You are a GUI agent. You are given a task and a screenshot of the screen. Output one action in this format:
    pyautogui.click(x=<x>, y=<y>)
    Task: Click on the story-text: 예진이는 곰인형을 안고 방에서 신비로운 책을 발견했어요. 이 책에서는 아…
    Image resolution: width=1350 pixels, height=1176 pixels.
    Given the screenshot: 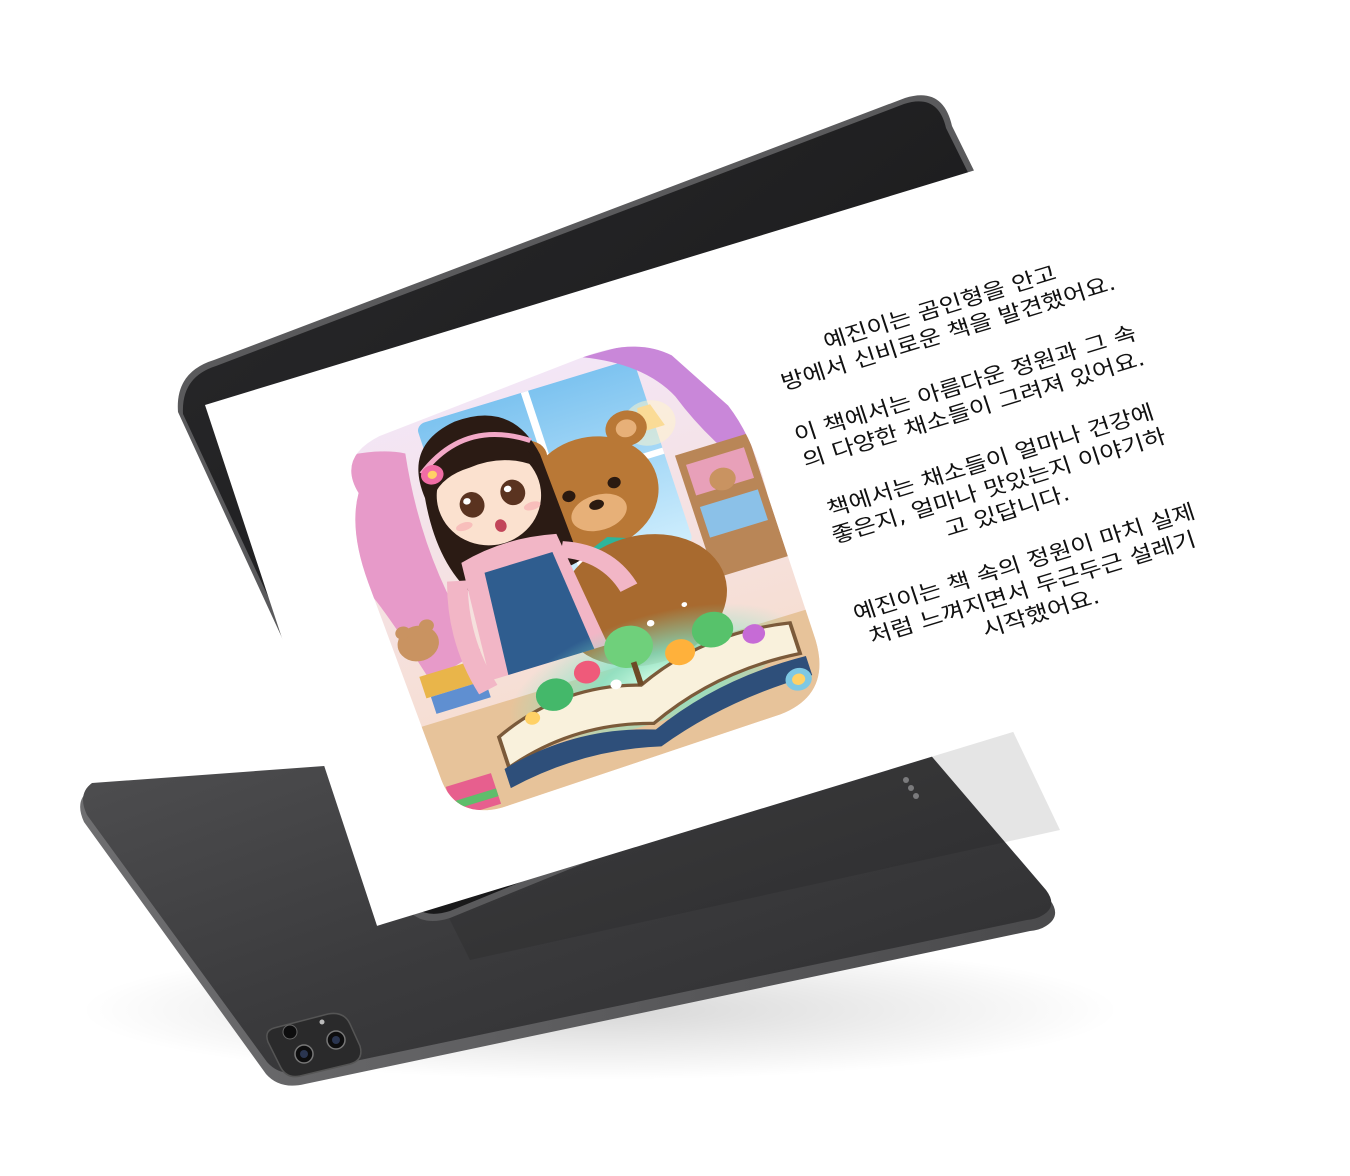 What is the action you would take?
    pyautogui.click(x=995, y=474)
    